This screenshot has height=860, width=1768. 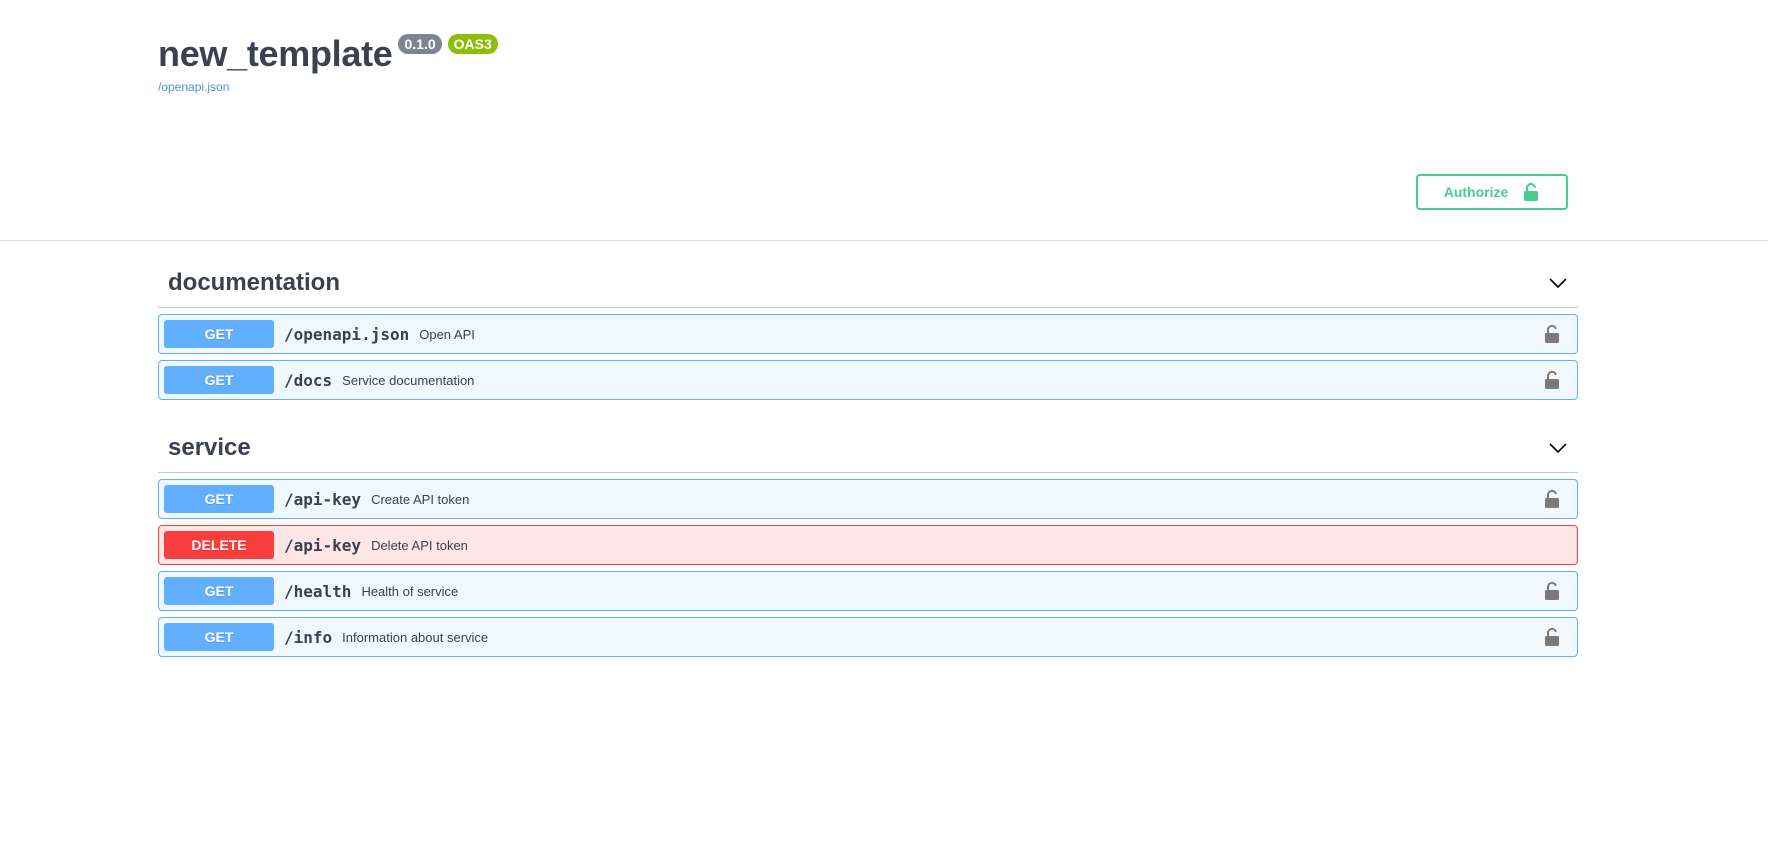 What do you see at coordinates (347, 334) in the screenshot?
I see `operation-path: /openapi.json` at bounding box center [347, 334].